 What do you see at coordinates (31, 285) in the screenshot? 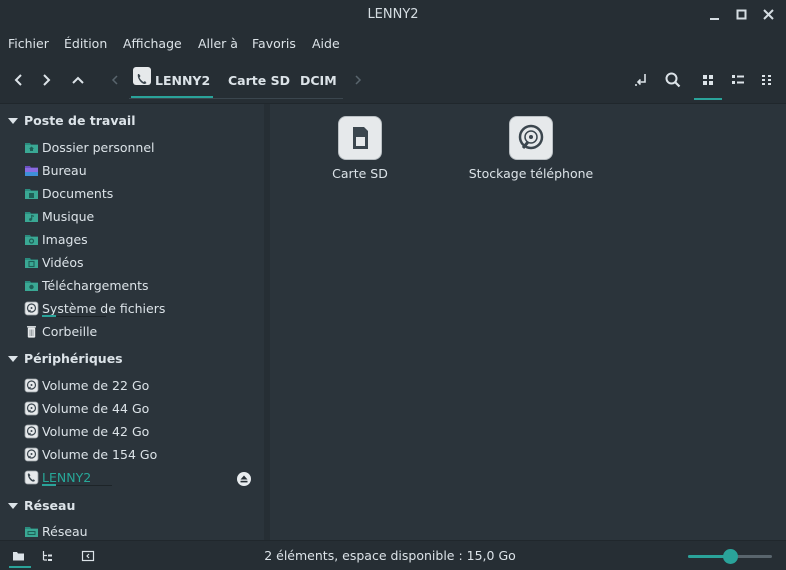
I see `downloads-folder-icon` at bounding box center [31, 285].